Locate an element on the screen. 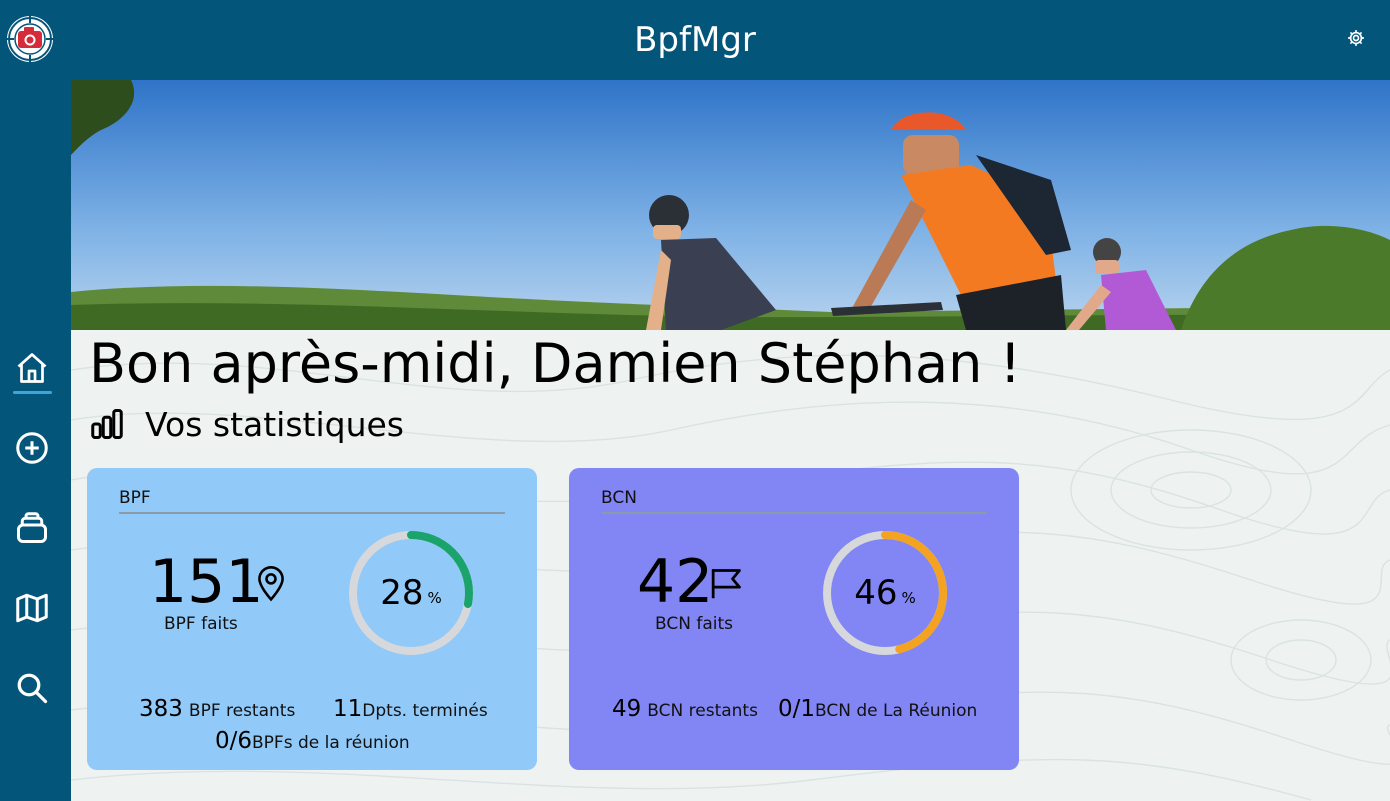 The height and width of the screenshot is (801, 1390). bcn-count: 42 is located at coordinates (675, 582).